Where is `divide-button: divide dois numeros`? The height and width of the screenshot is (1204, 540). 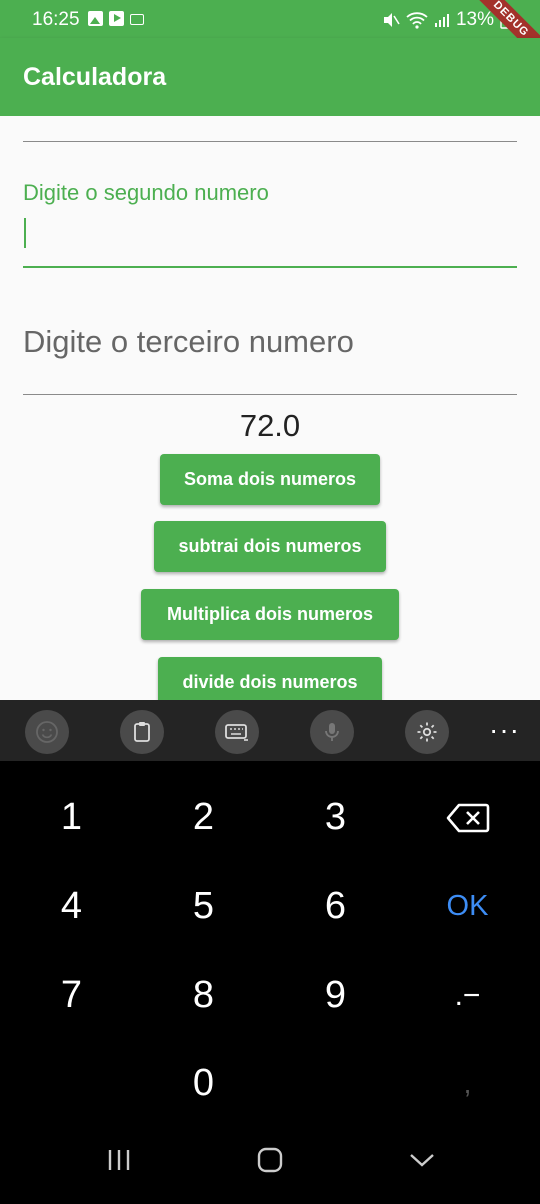 divide-button: divide dois numeros is located at coordinates (270, 678).